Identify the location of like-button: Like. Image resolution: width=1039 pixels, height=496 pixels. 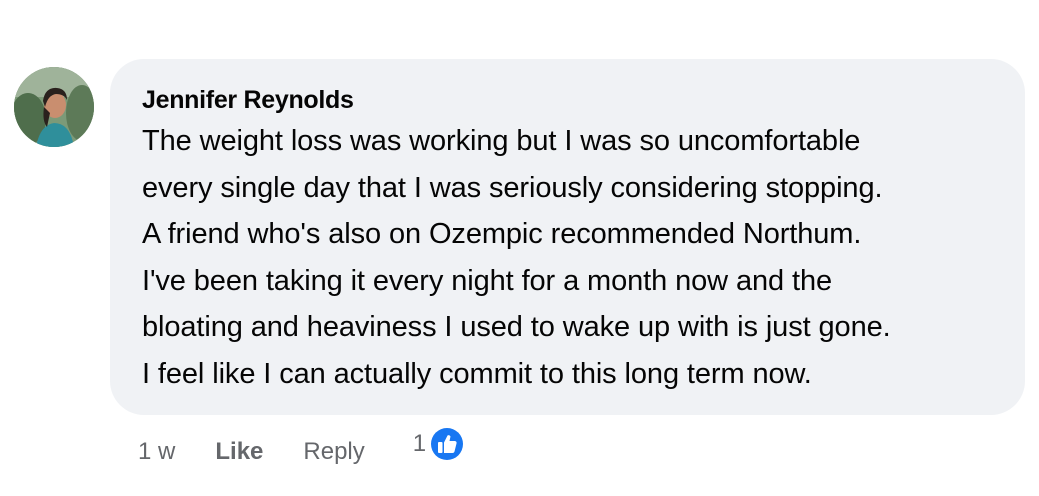
(239, 452).